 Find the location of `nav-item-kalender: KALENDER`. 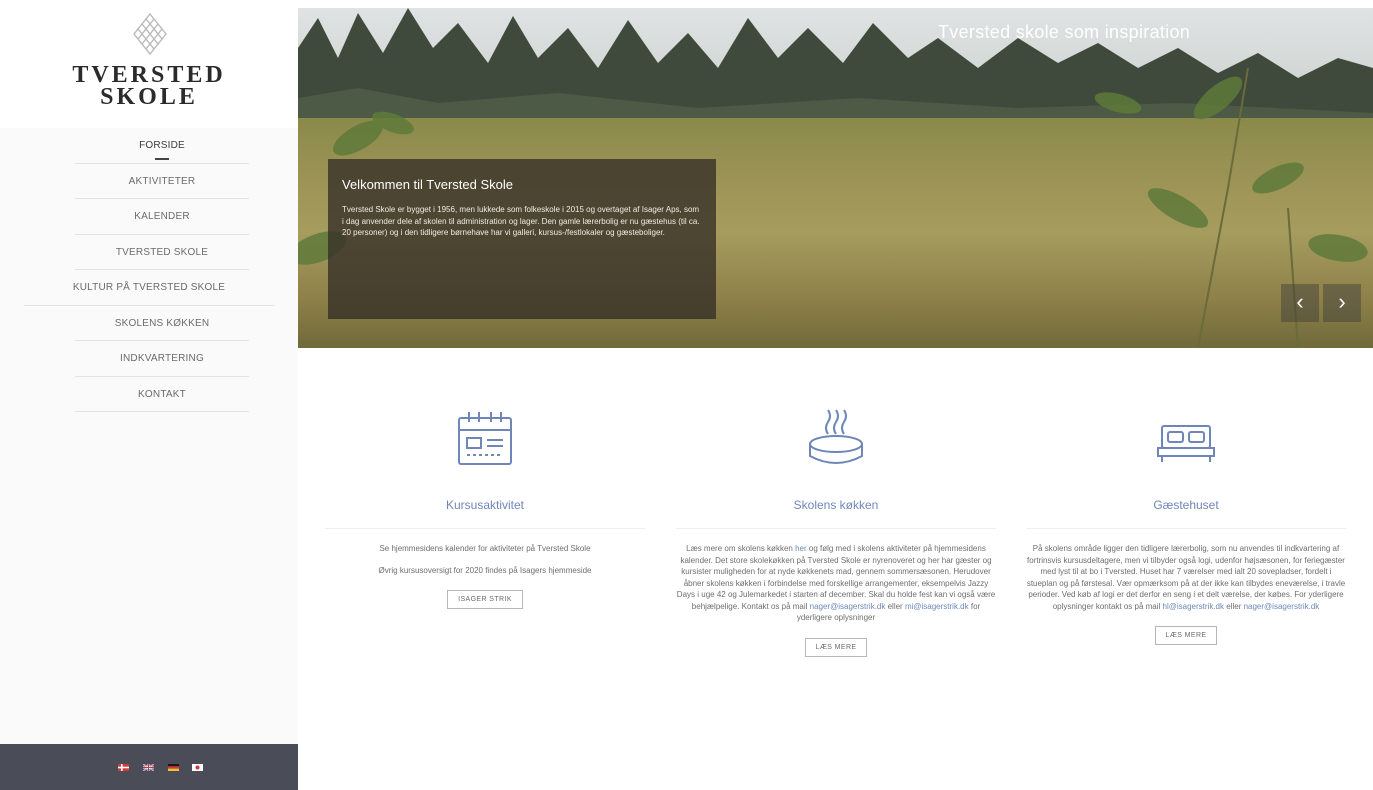

nav-item-kalender: KALENDER is located at coordinates (162, 217).